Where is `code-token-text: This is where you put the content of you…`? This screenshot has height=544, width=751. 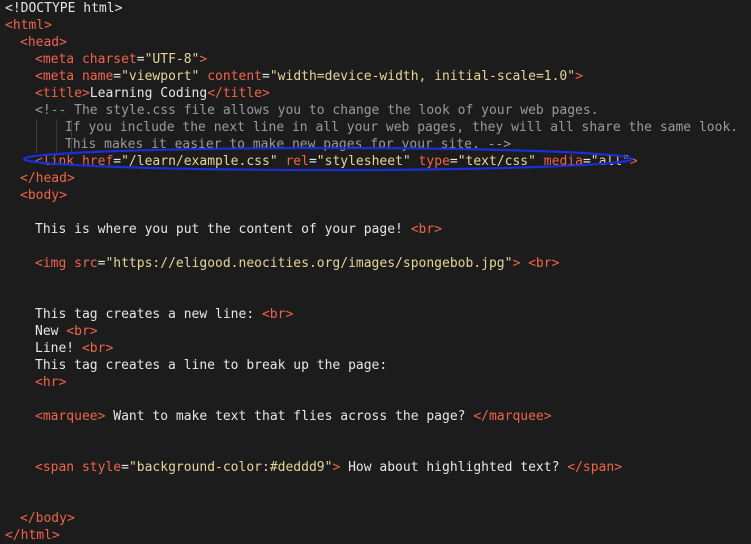
code-token-text: This is where you put the content of you… is located at coordinates (223, 229).